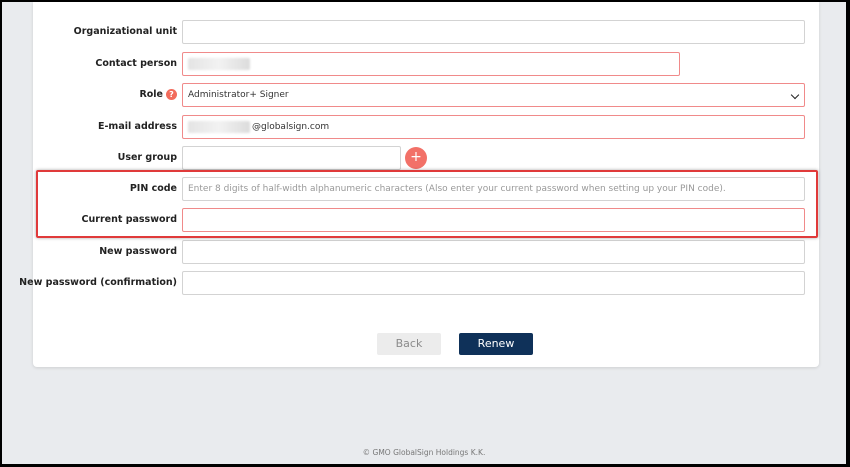 Image resolution: width=850 pixels, height=467 pixels. I want to click on row-organizational-unit: Organizational unit, so click(426, 32).